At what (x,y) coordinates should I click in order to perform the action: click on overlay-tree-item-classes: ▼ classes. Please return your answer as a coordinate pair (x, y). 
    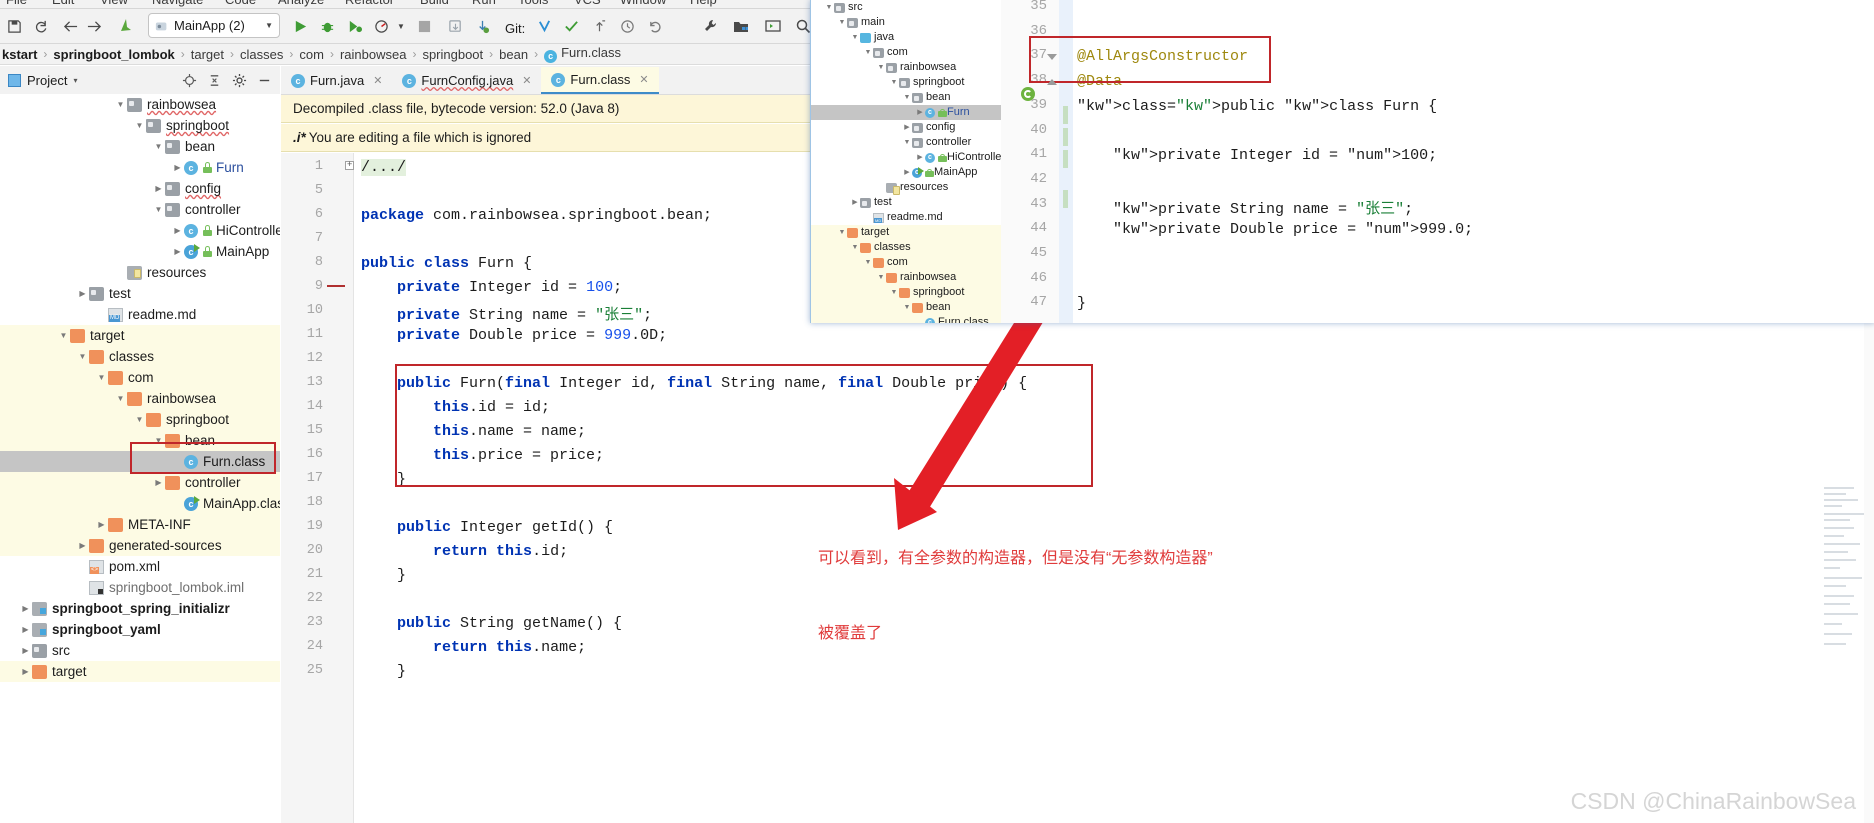
    Looking at the image, I should click on (906, 247).